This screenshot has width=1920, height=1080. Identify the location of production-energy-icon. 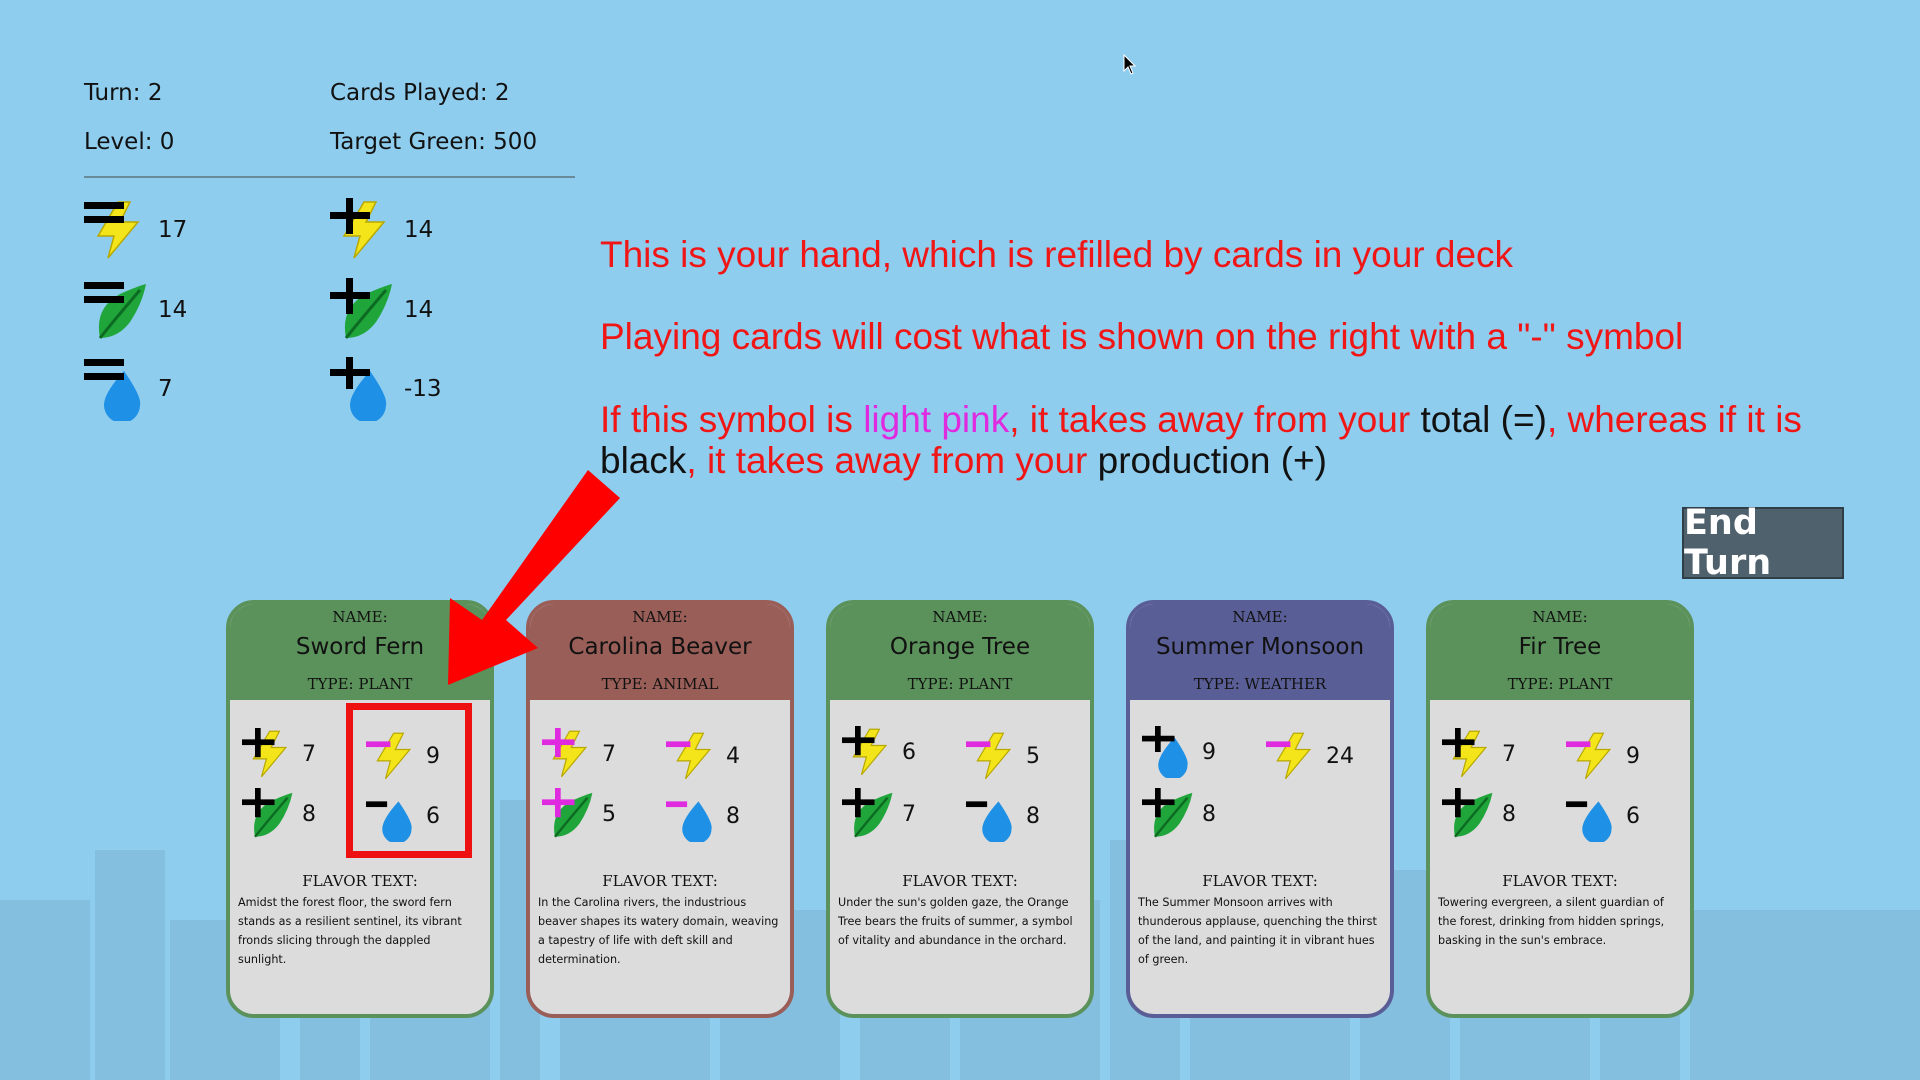
(358, 228).